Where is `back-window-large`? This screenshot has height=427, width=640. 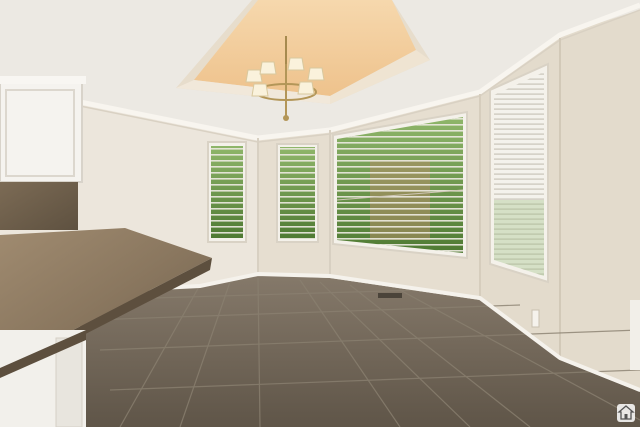 back-window-large is located at coordinates (400, 185).